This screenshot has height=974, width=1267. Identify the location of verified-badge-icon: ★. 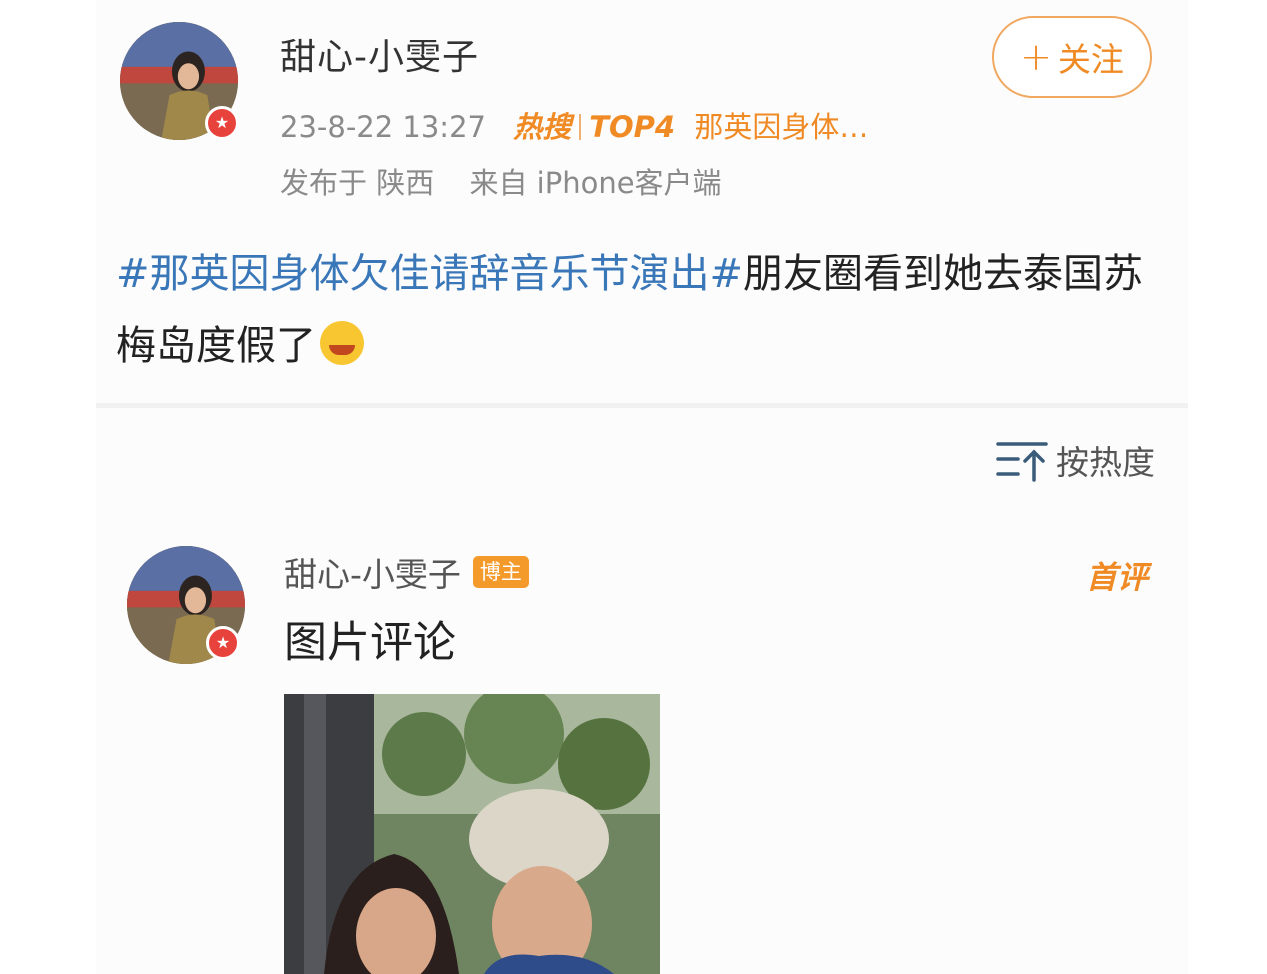
(222, 123).